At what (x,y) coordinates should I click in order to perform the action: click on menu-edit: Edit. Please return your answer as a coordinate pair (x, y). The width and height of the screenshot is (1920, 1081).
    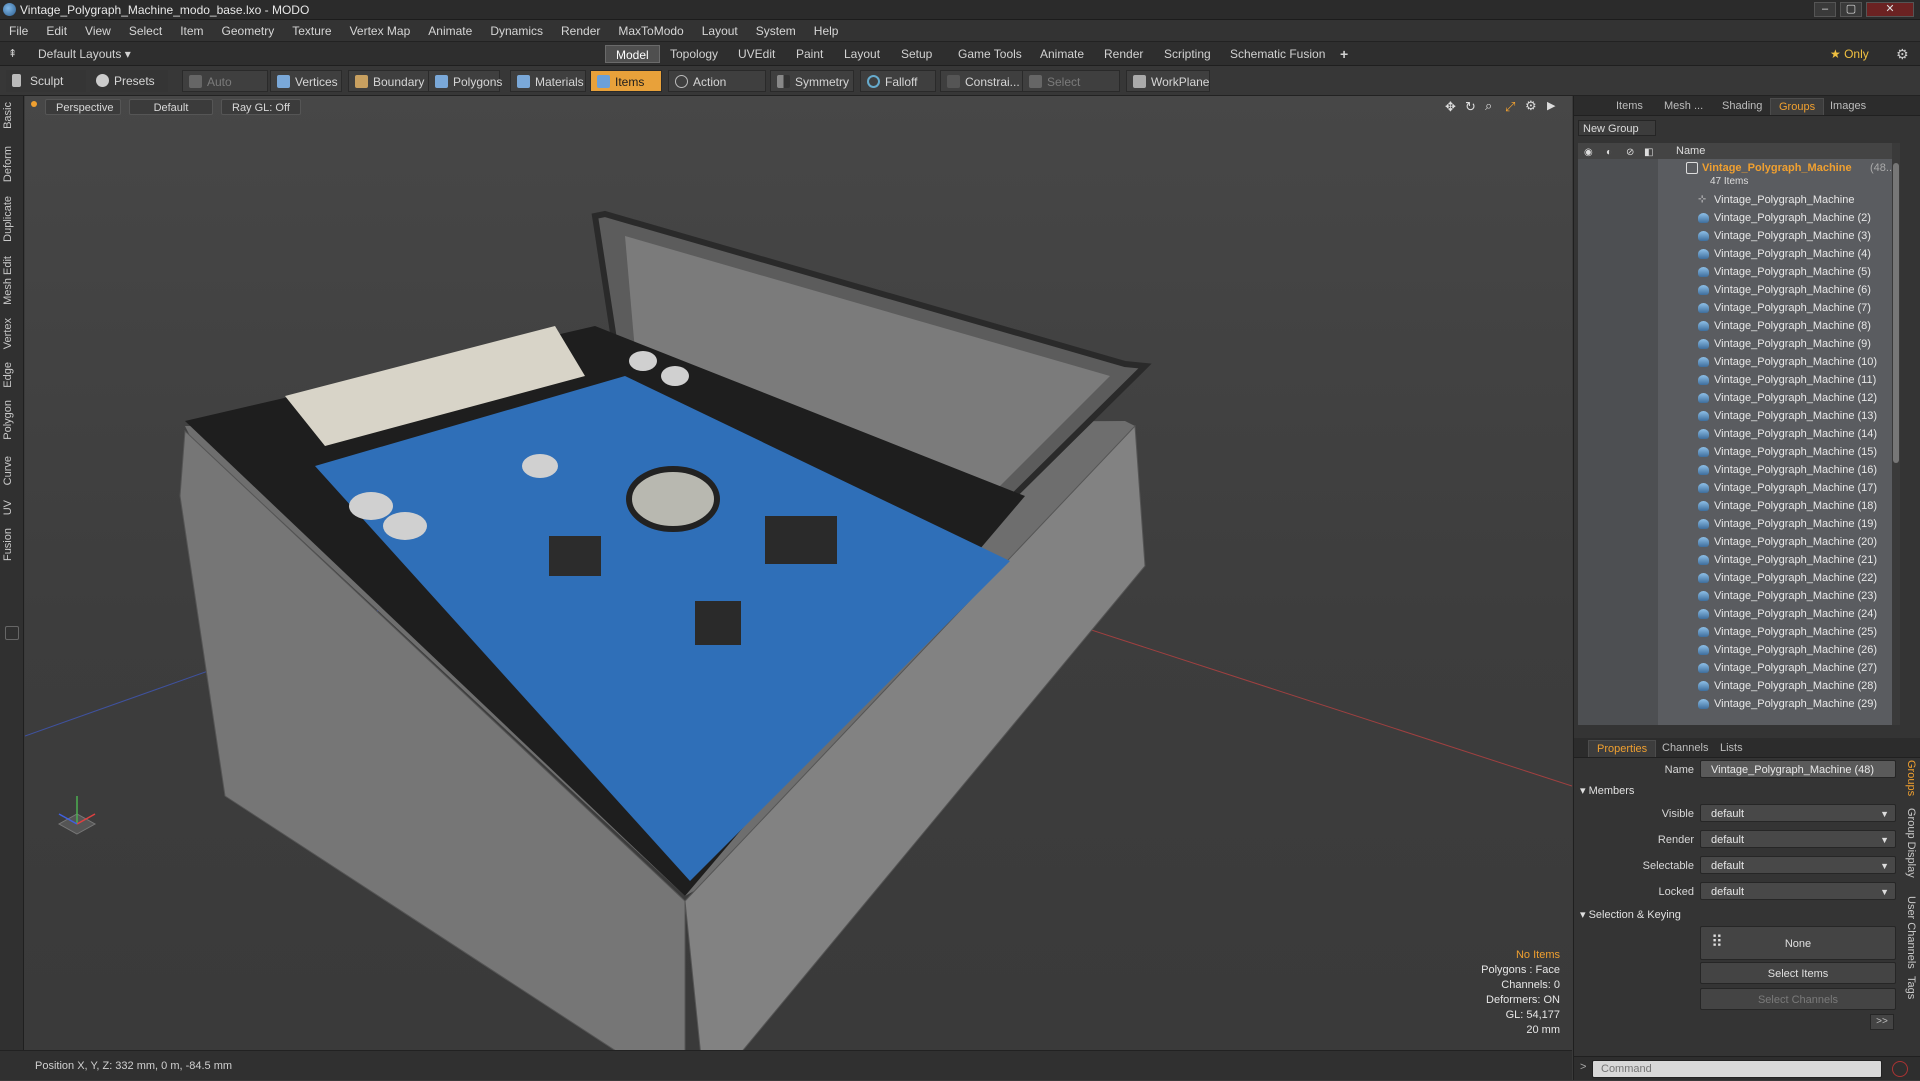
    Looking at the image, I should click on (56, 31).